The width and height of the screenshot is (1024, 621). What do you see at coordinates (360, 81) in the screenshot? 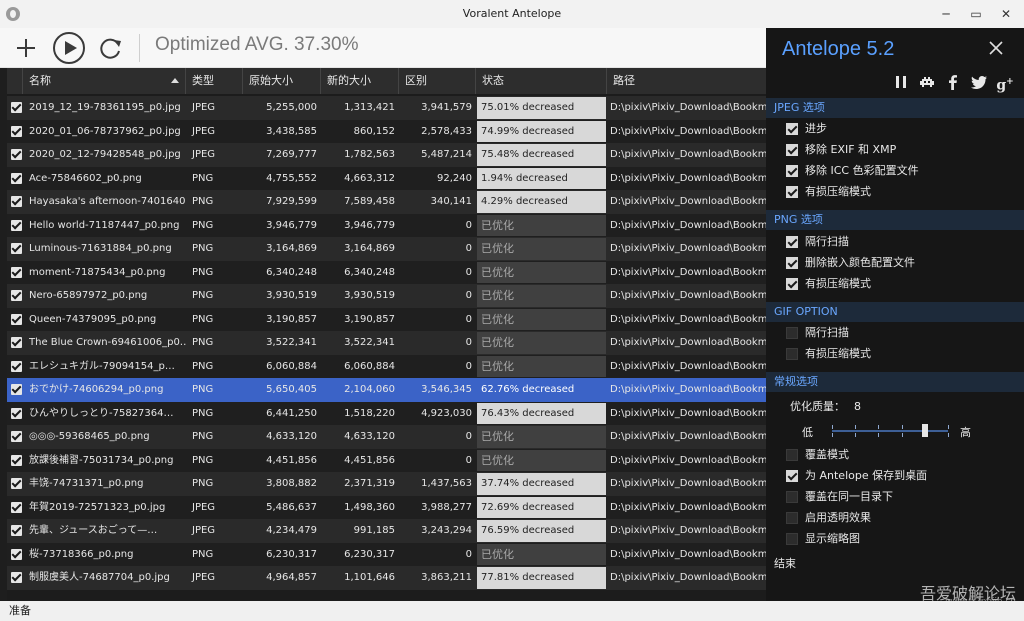
I see `header-new-size: 新的大小` at bounding box center [360, 81].